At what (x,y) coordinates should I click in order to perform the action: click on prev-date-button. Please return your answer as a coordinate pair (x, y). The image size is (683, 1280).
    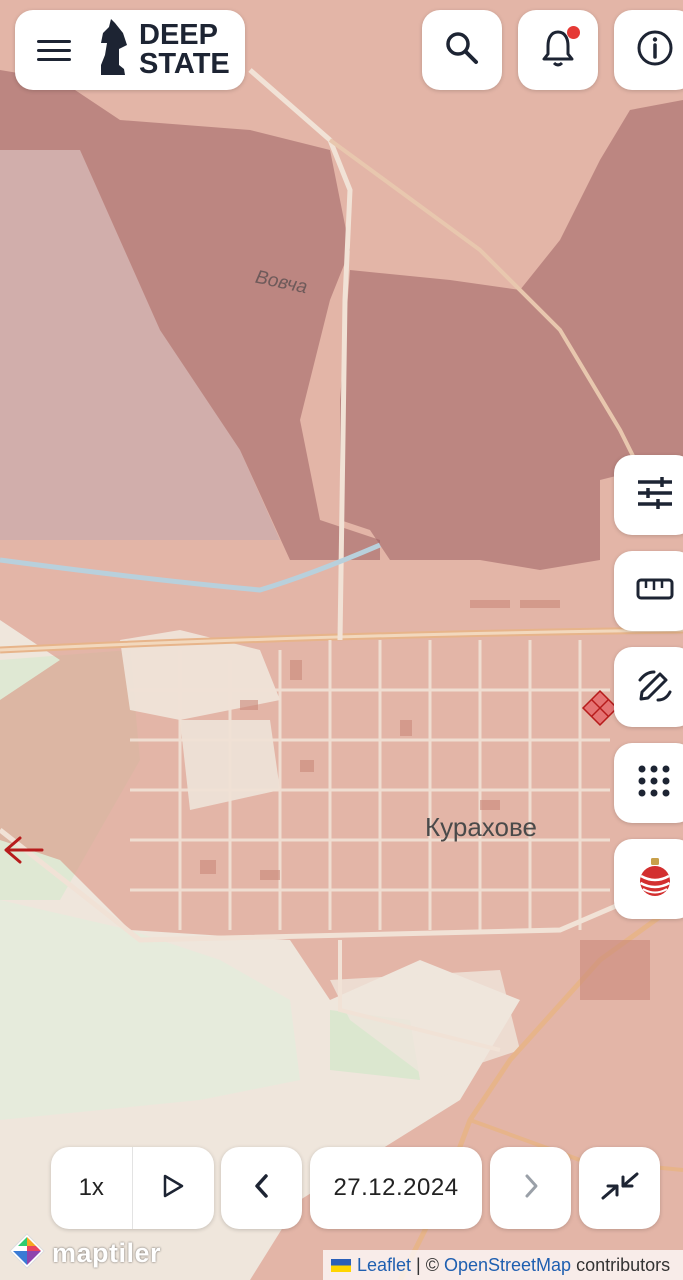
    Looking at the image, I should click on (261, 1188).